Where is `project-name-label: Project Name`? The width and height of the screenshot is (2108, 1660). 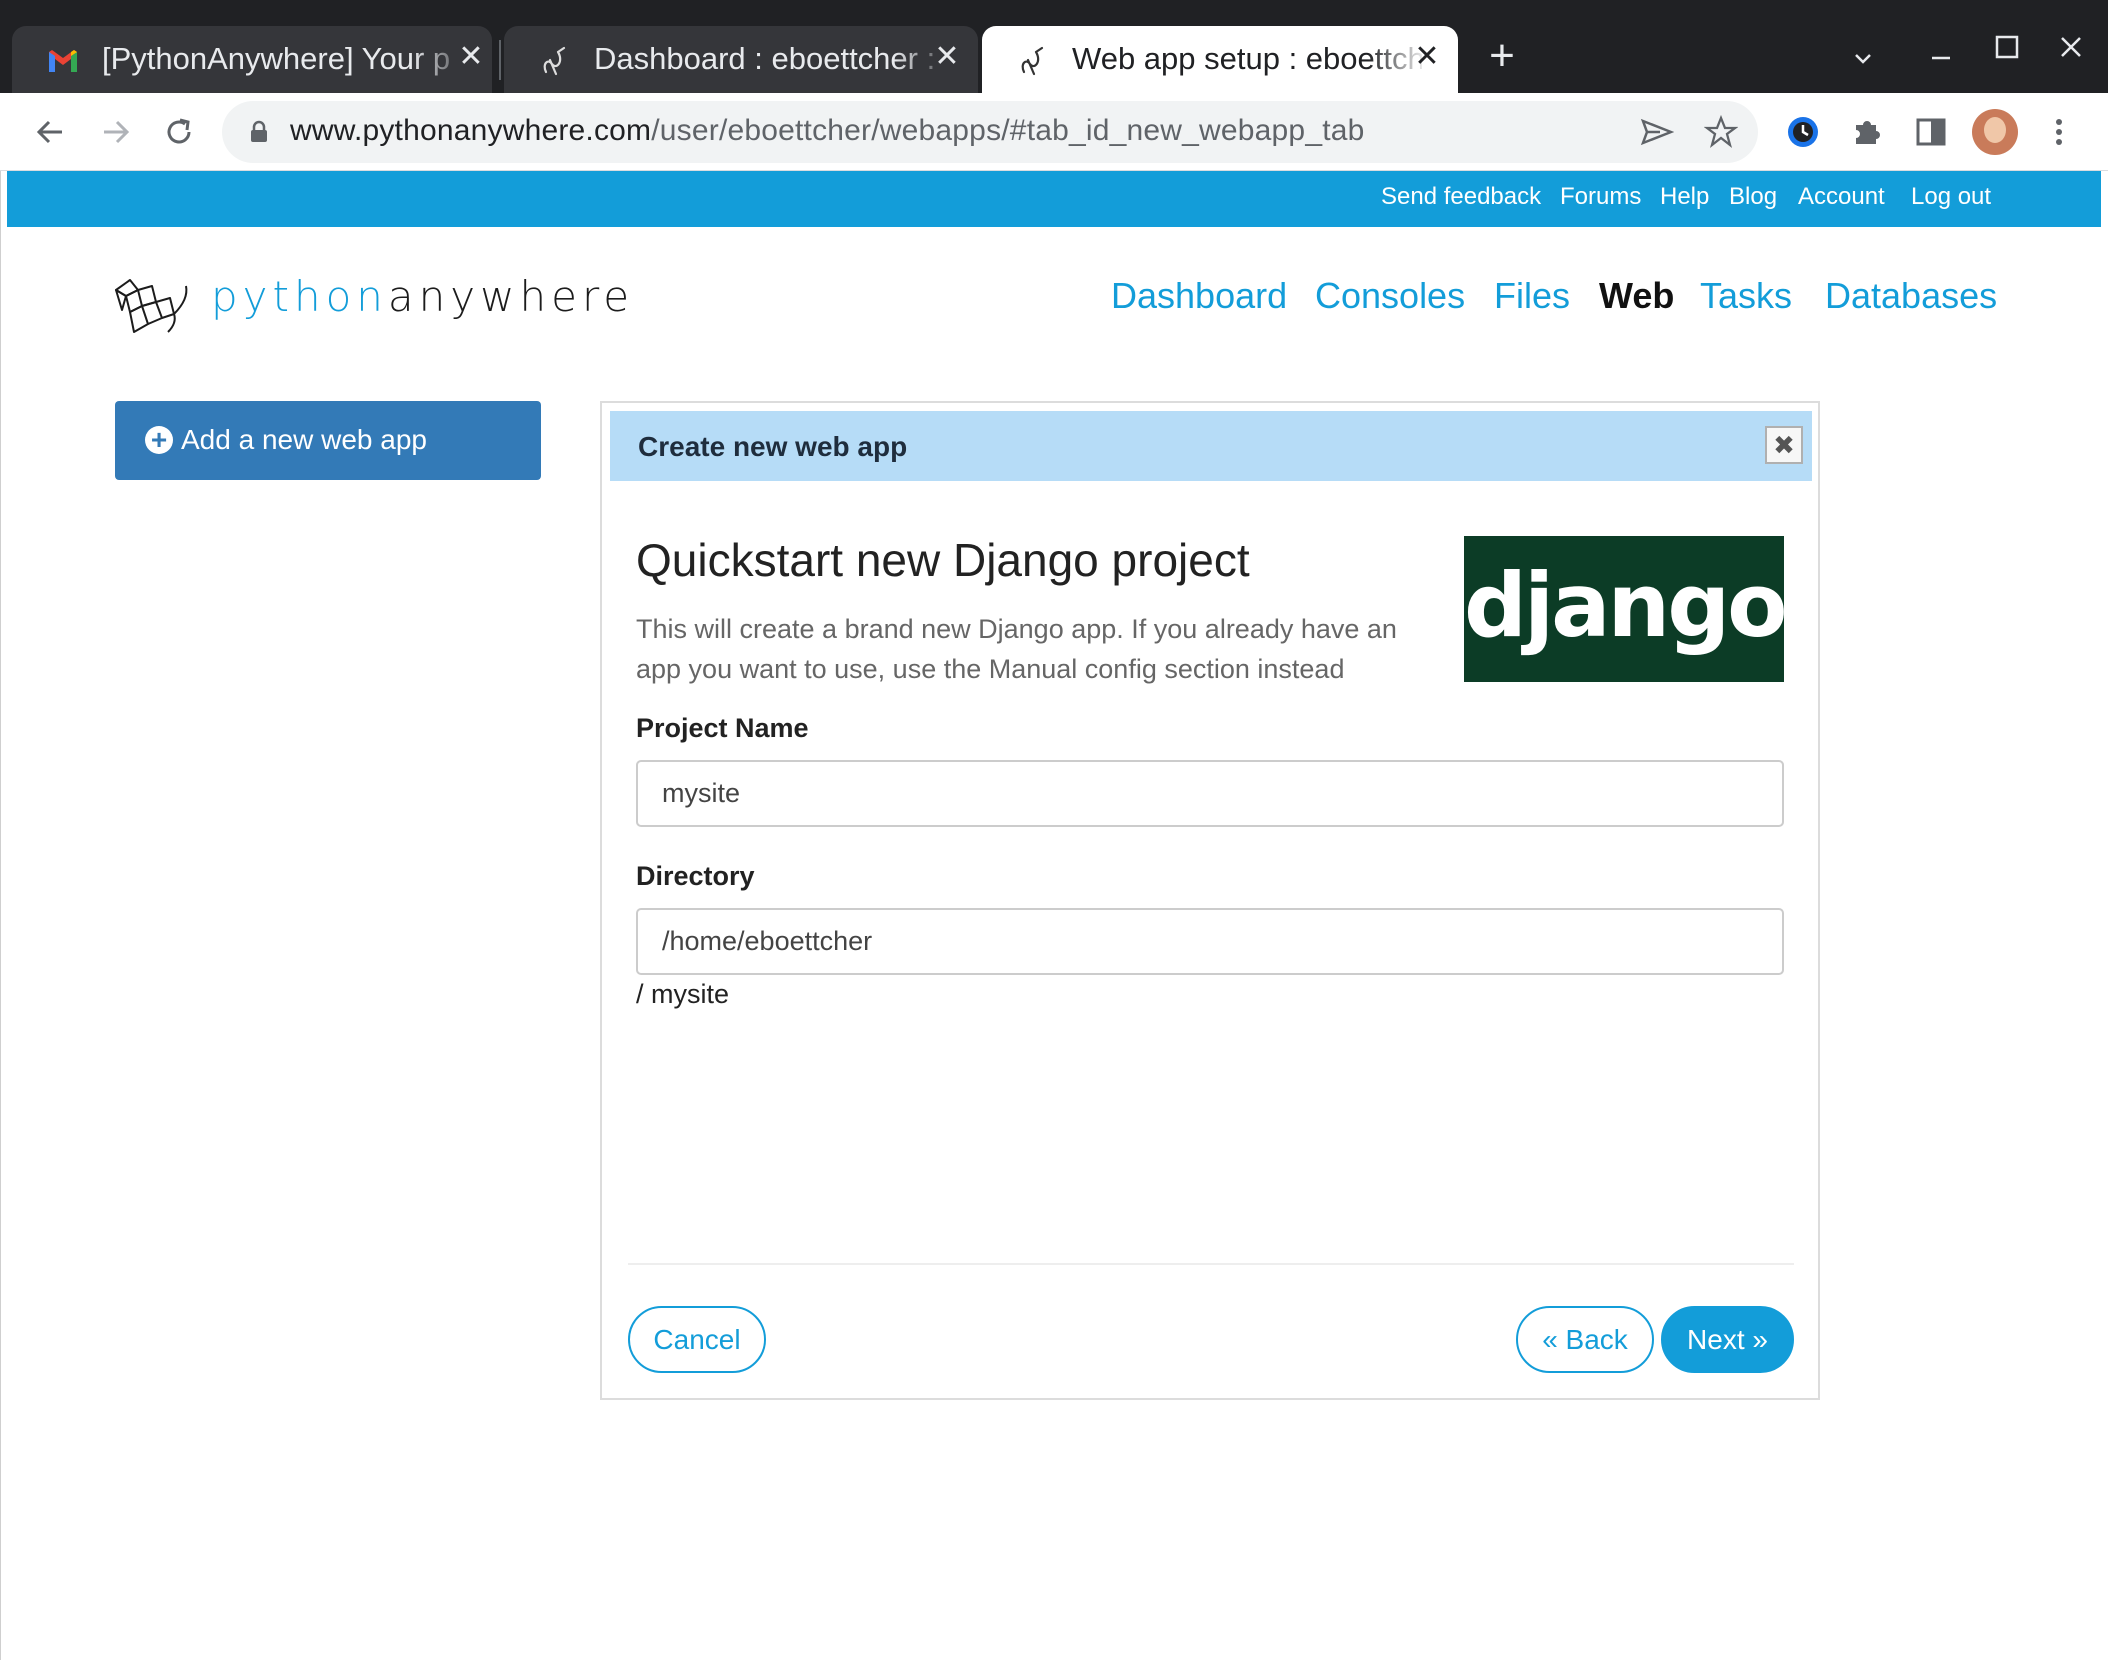
project-name-label: Project Name is located at coordinates (722, 728).